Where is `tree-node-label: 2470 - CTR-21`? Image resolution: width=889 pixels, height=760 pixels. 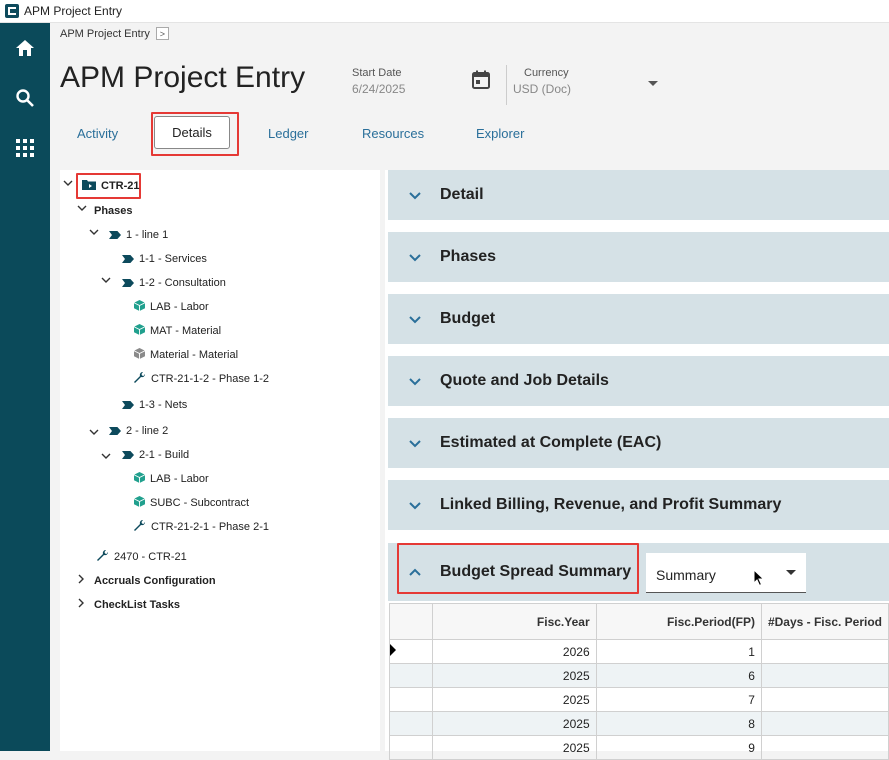 tree-node-label: 2470 - CTR-21 is located at coordinates (150, 557).